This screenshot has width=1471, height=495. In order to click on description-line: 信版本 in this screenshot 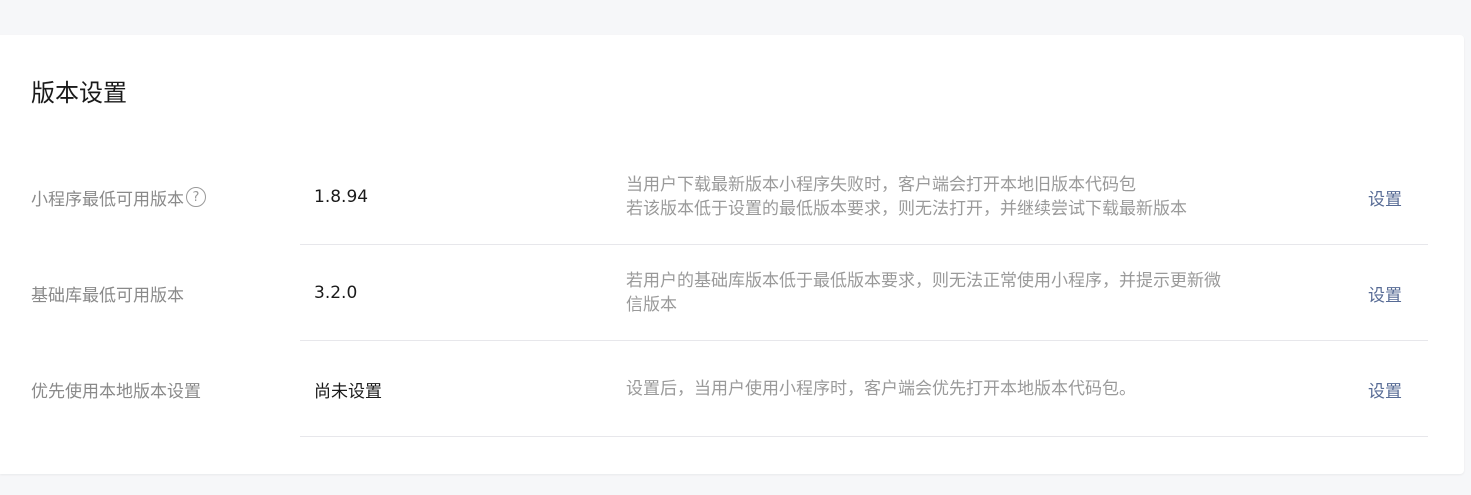, I will do `click(651, 305)`.